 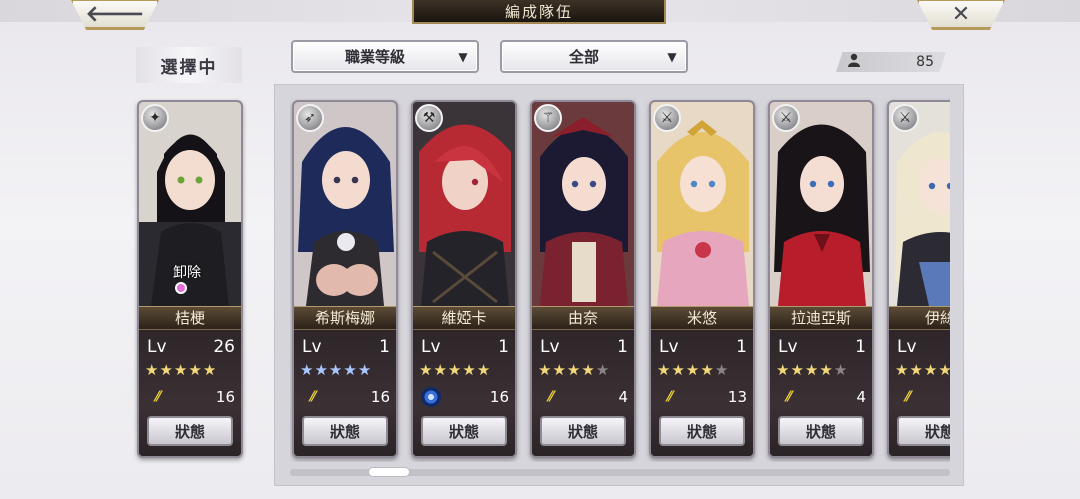 What do you see at coordinates (702, 279) in the screenshot?
I see `character-card: ⚔ 米悠 Lv 1 ★ ★ ★ ★ ★ ⫽ 13 狀態` at bounding box center [702, 279].